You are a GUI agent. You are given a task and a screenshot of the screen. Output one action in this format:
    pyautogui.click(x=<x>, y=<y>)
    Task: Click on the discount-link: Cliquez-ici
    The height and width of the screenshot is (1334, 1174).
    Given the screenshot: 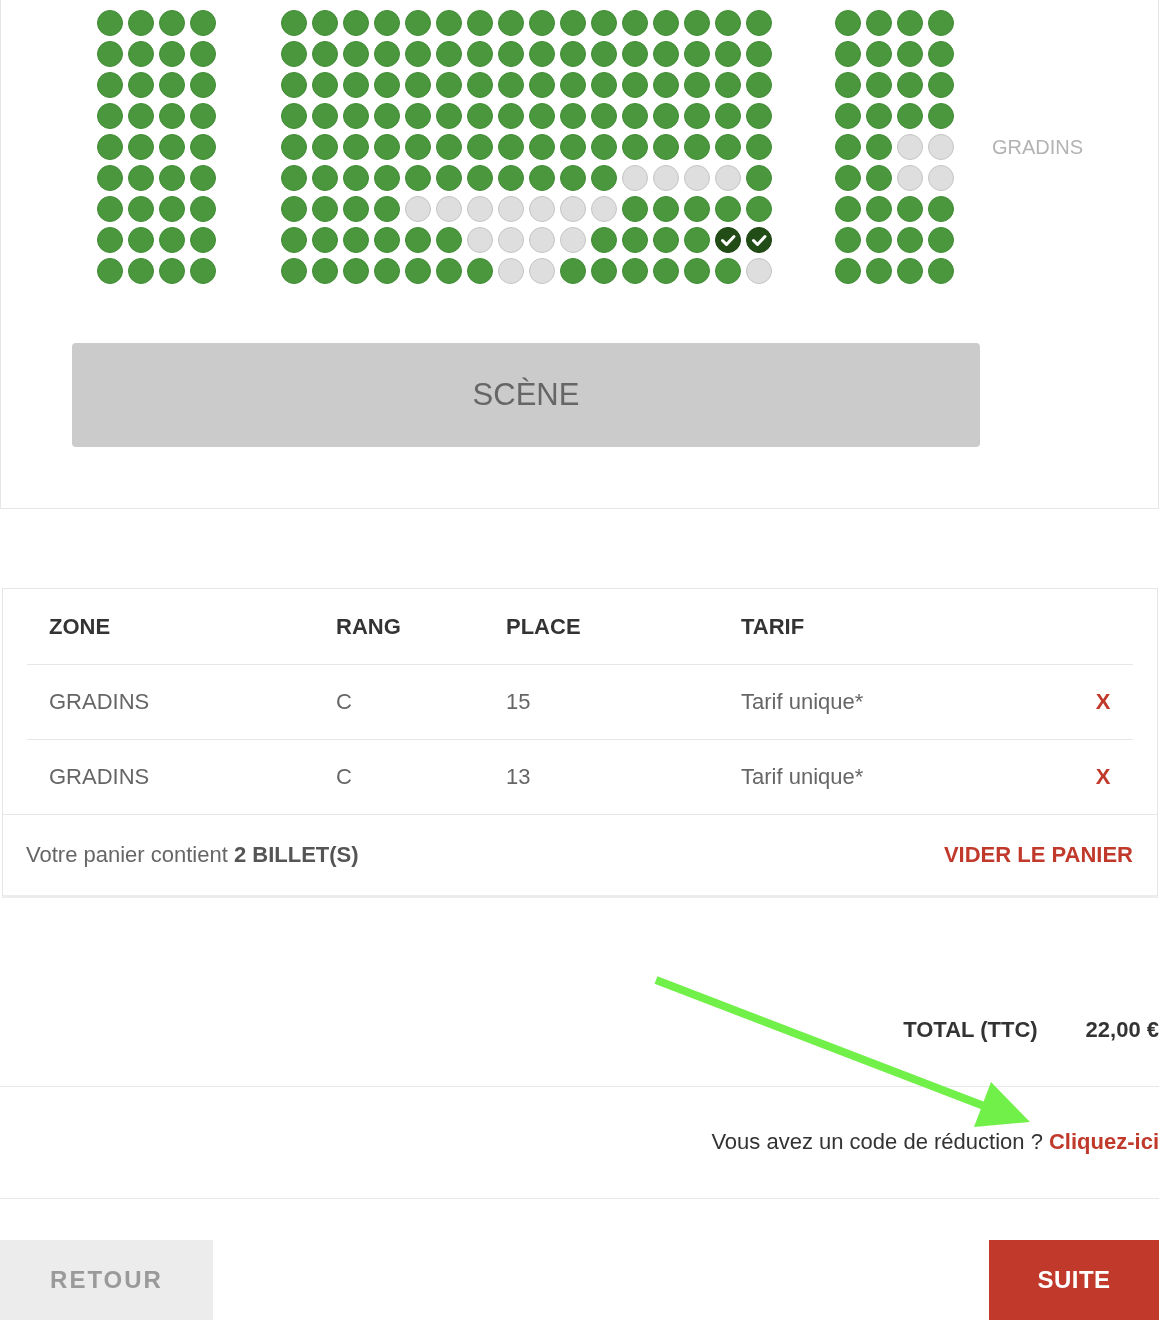 What is the action you would take?
    pyautogui.click(x=1104, y=1141)
    